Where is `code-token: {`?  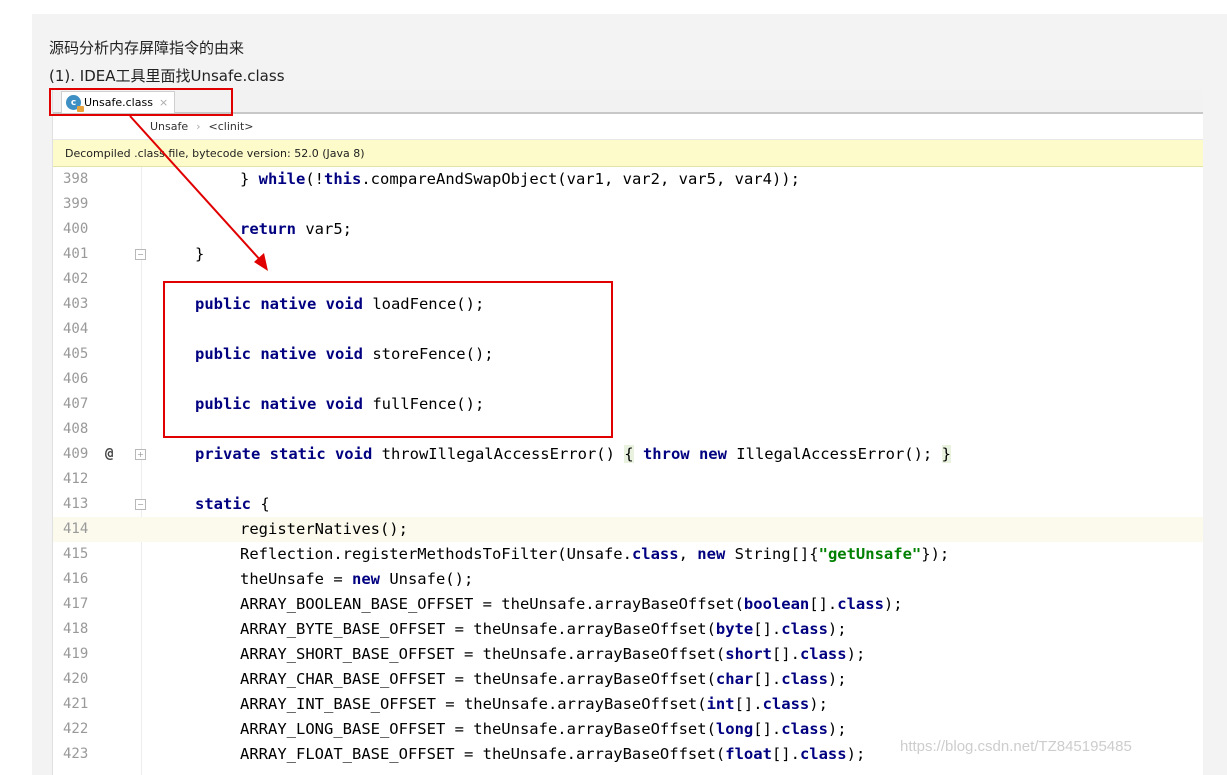 code-token: { is located at coordinates (260, 504).